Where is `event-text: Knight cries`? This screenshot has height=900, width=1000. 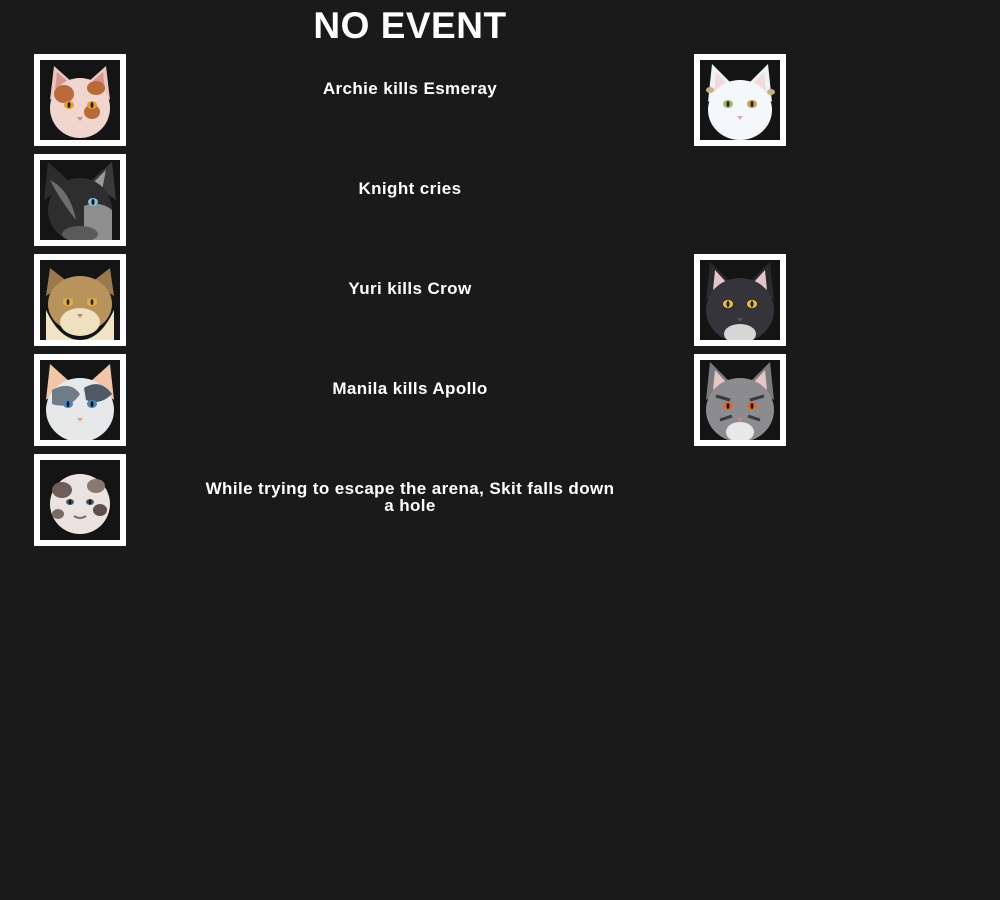 event-text: Knight cries is located at coordinates (410, 188).